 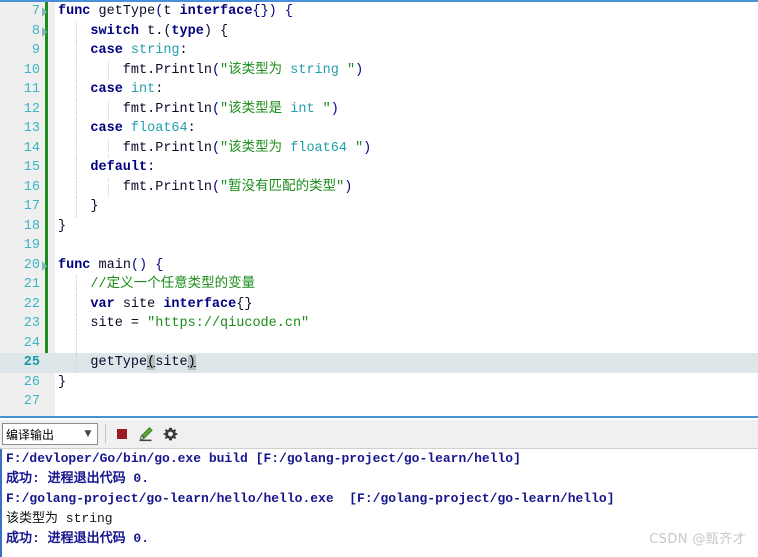 I want to click on stop-button, so click(x=122, y=434).